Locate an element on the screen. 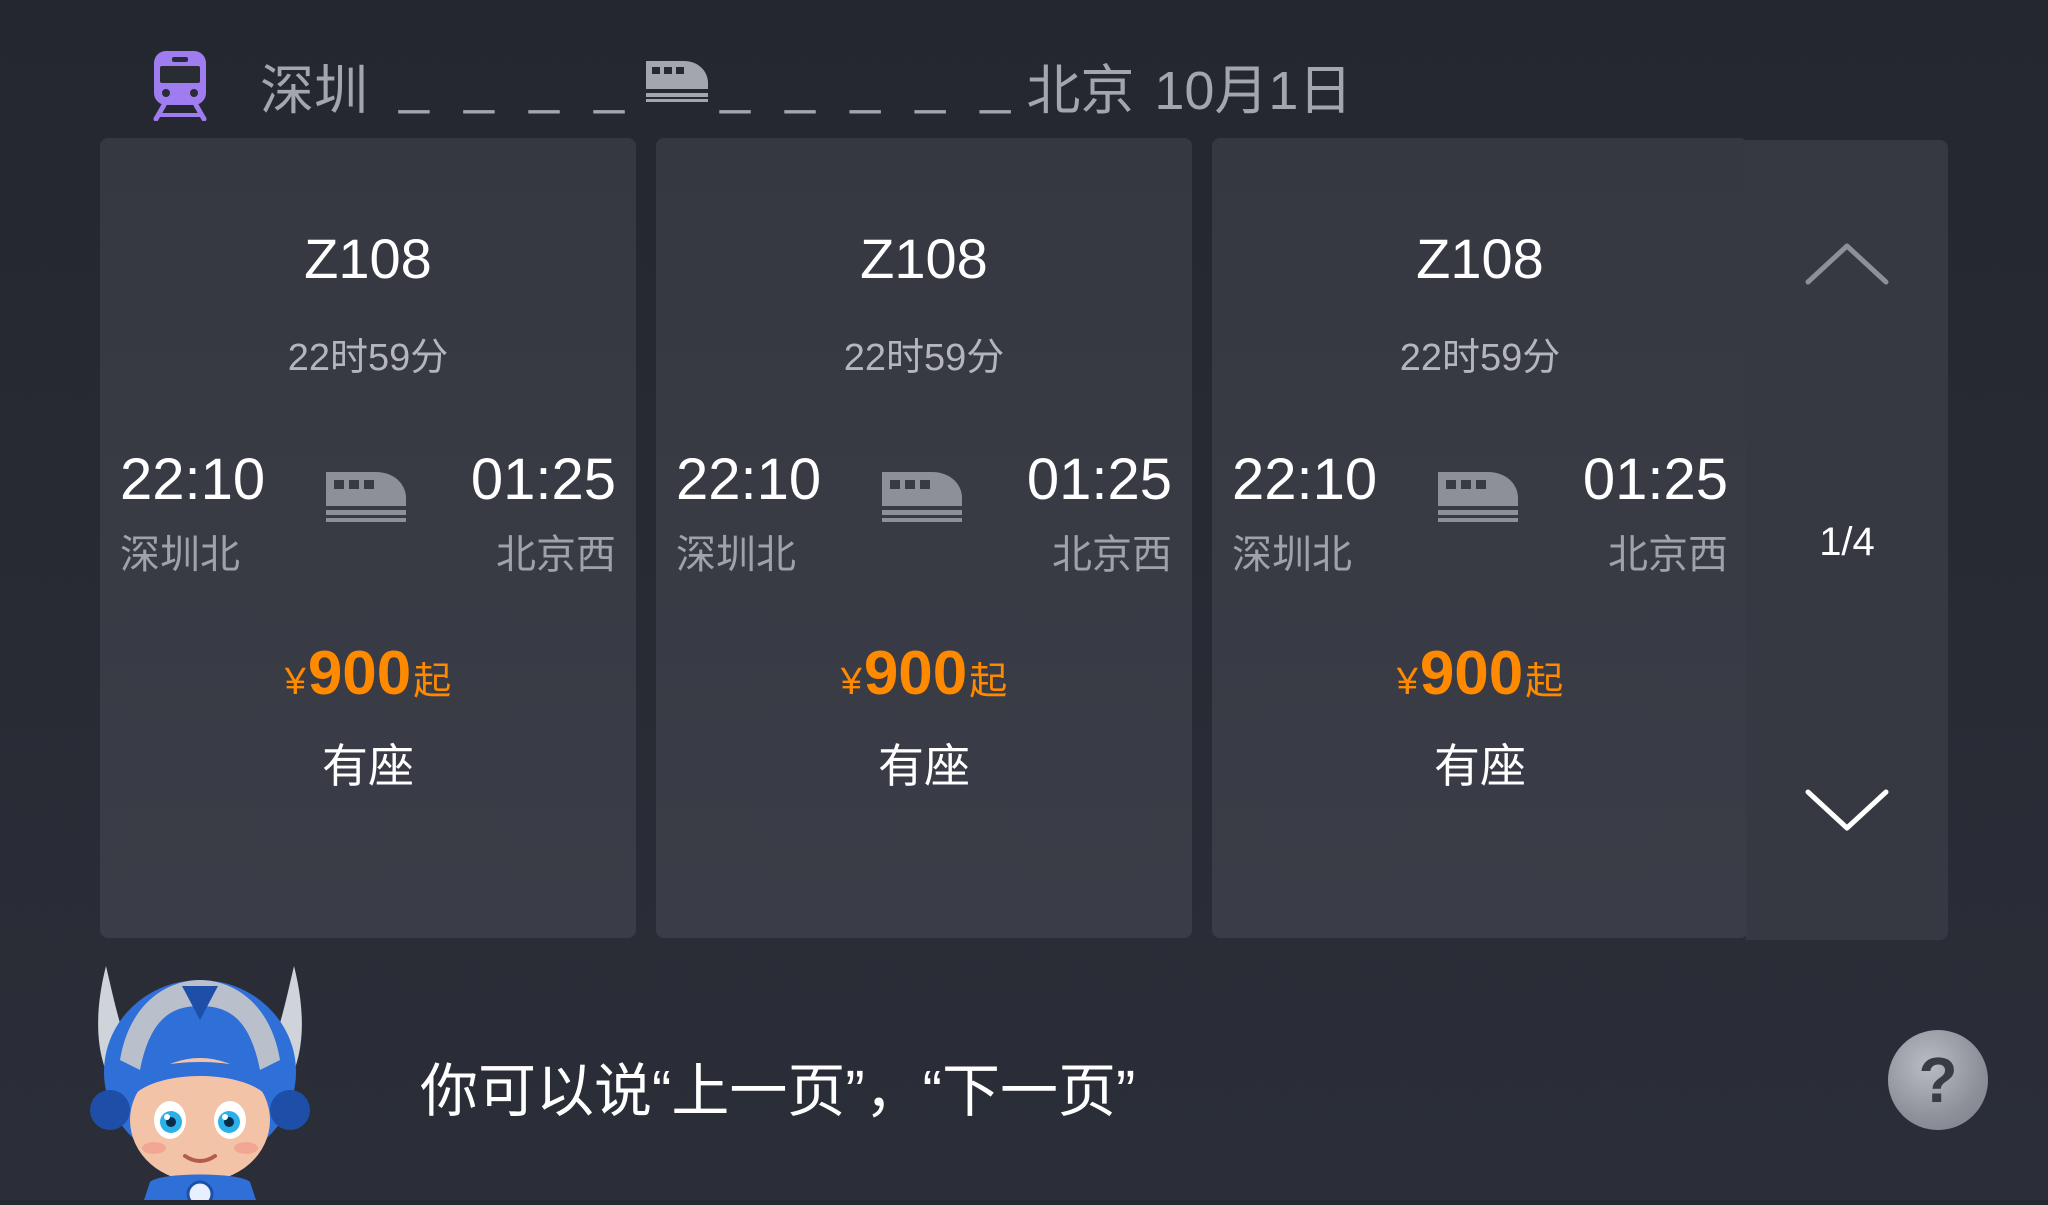 This screenshot has height=1205, width=2048. voice-hint: 你可以说“上一页”，“下一页” is located at coordinates (778, 1091).